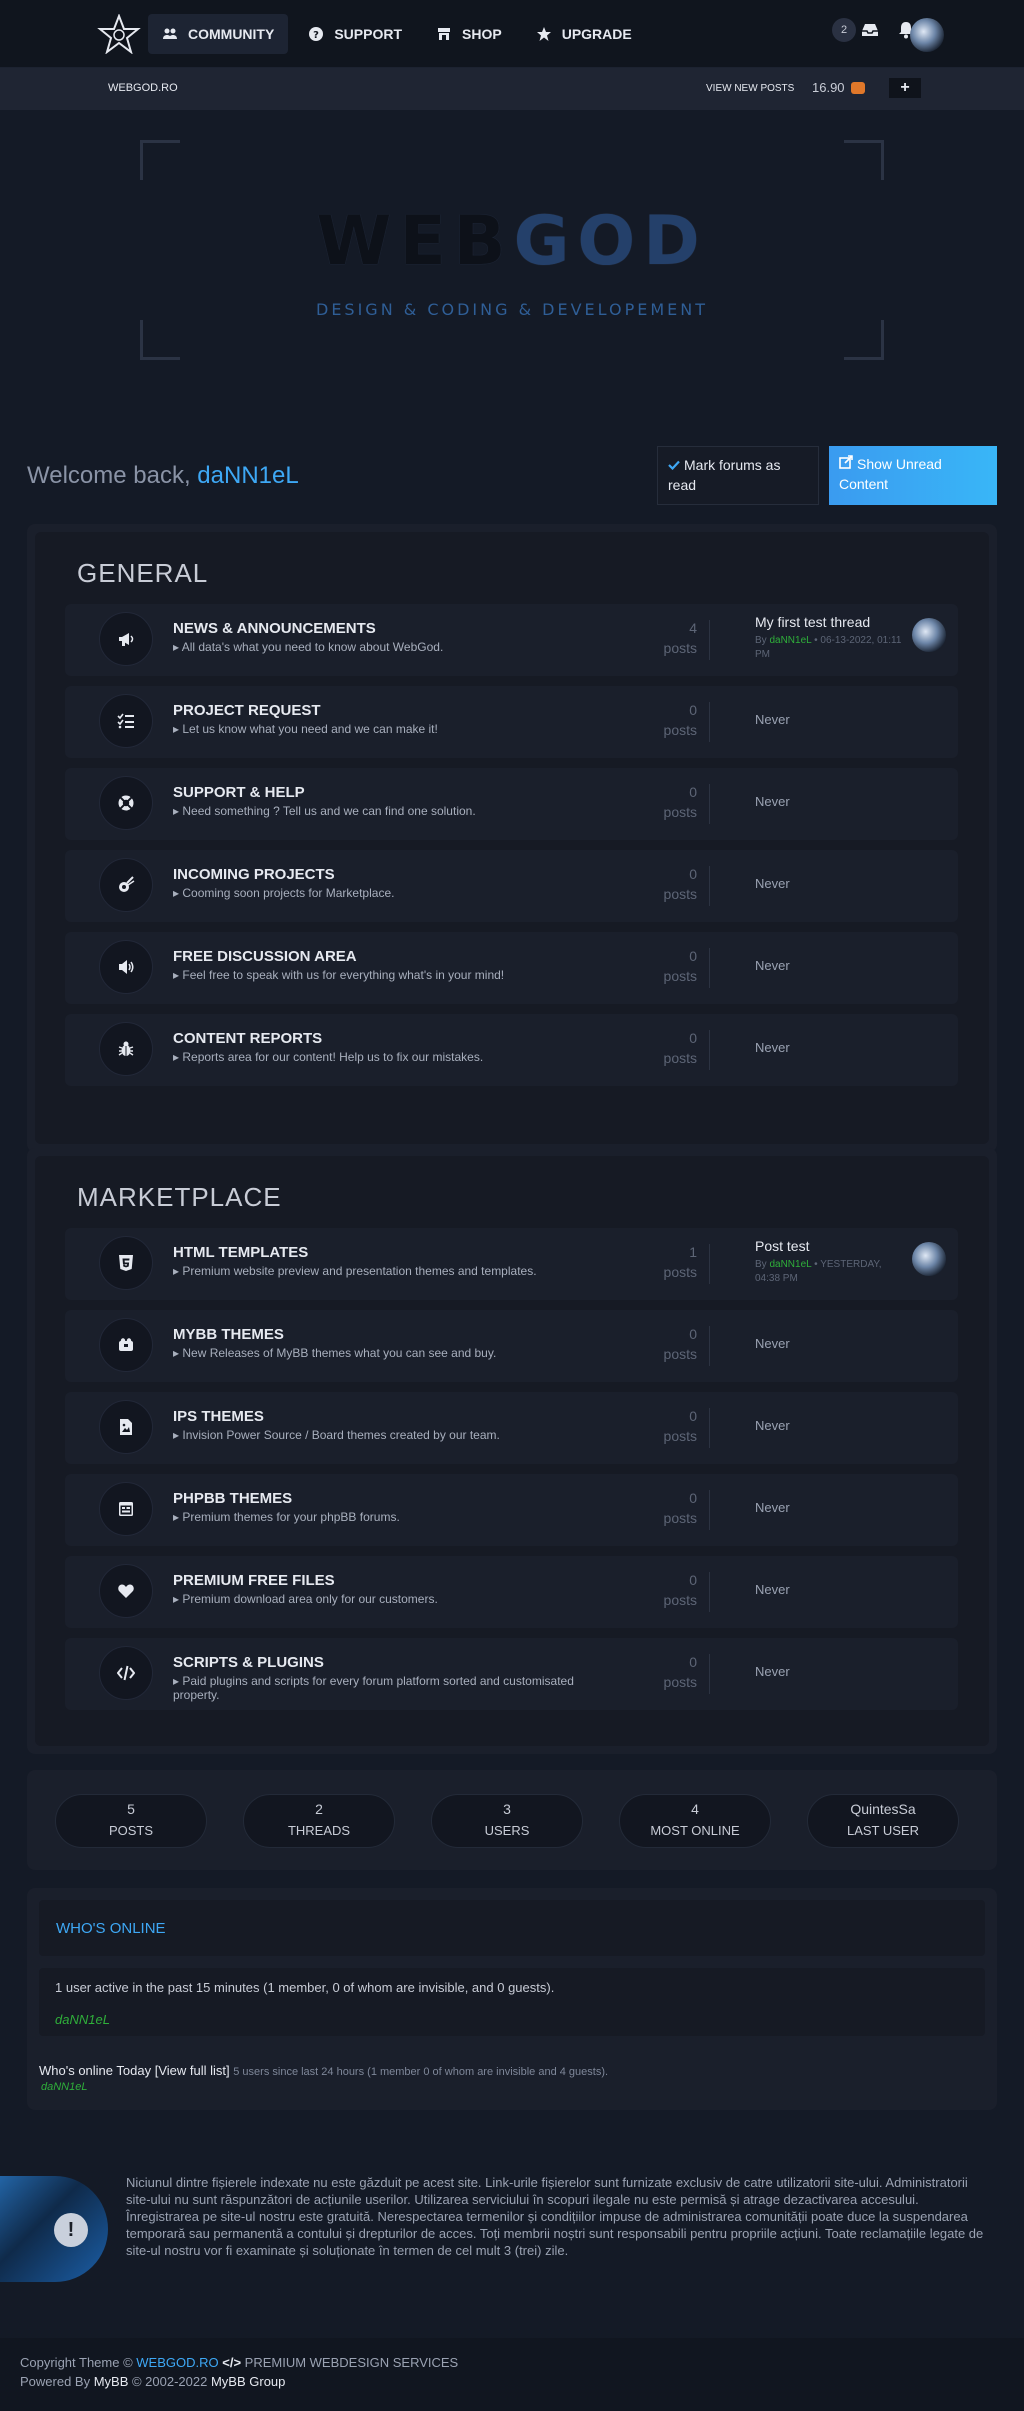  What do you see at coordinates (254, 1580) in the screenshot?
I see `forum-name: PREMIUM FREE FILES` at bounding box center [254, 1580].